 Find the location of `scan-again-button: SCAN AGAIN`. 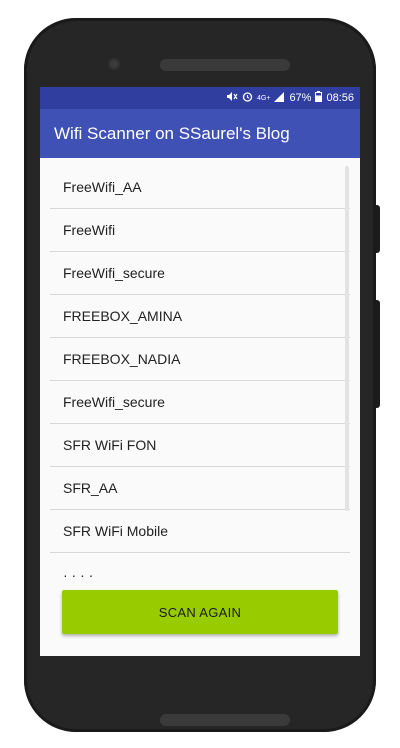

scan-again-button: SCAN AGAIN is located at coordinates (200, 612).